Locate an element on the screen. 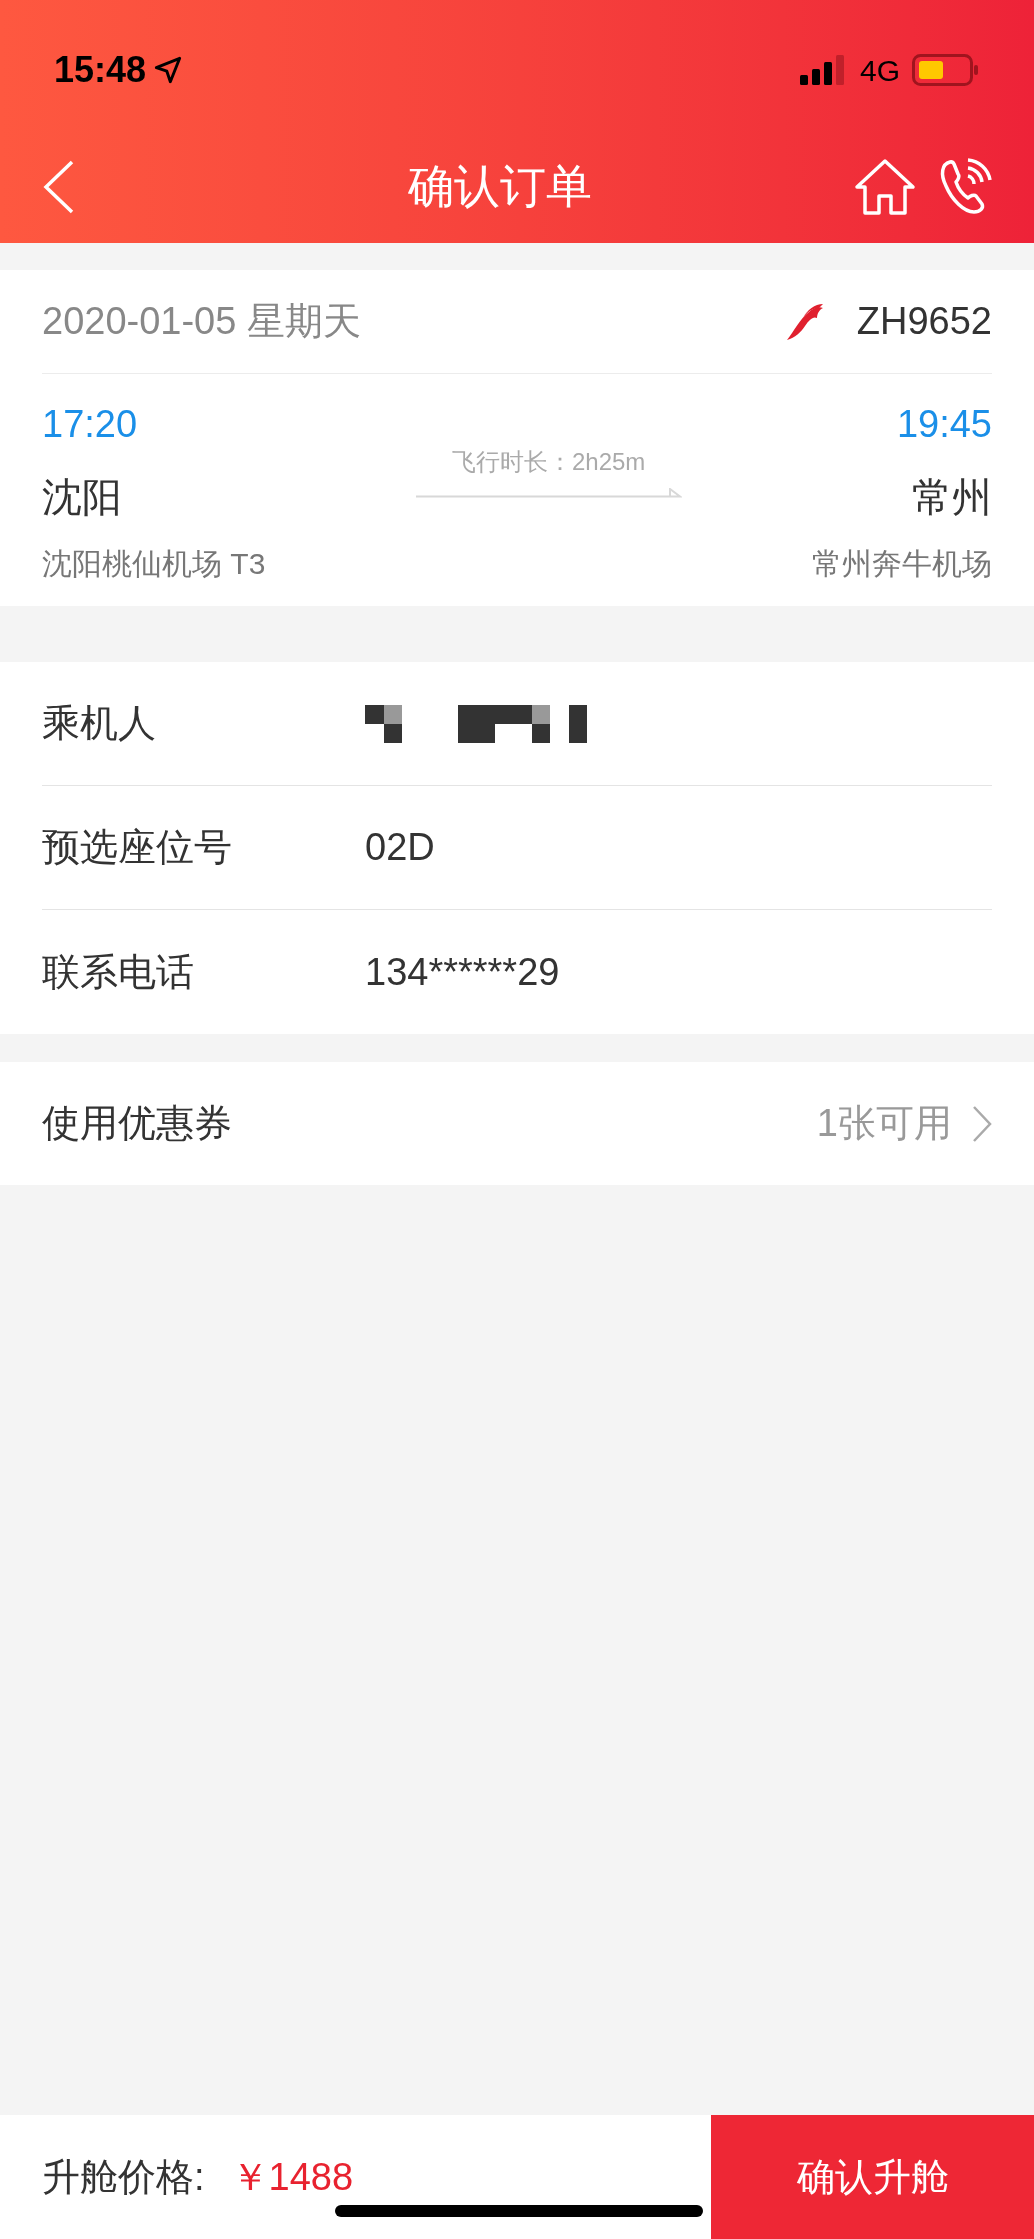 This screenshot has width=1034, height=2239. page-title: 确认订单 is located at coordinates (500, 186).